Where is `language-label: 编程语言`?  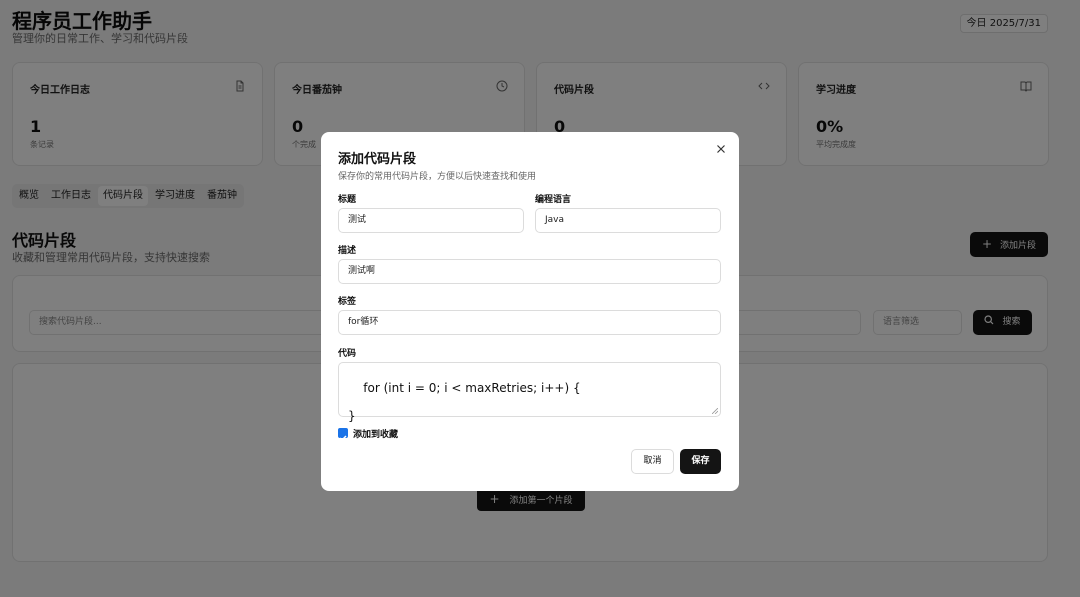 language-label: 编程语言 is located at coordinates (553, 200).